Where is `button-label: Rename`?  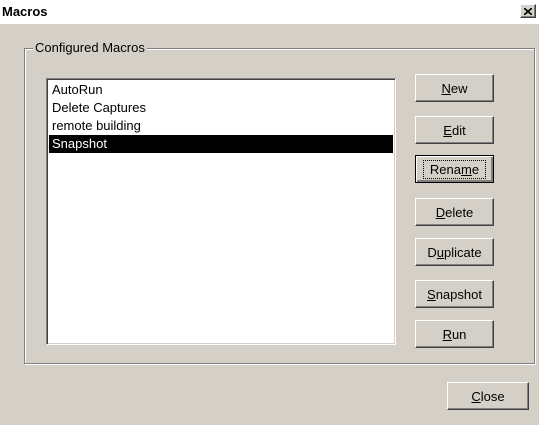 button-label: Rename is located at coordinates (454, 169).